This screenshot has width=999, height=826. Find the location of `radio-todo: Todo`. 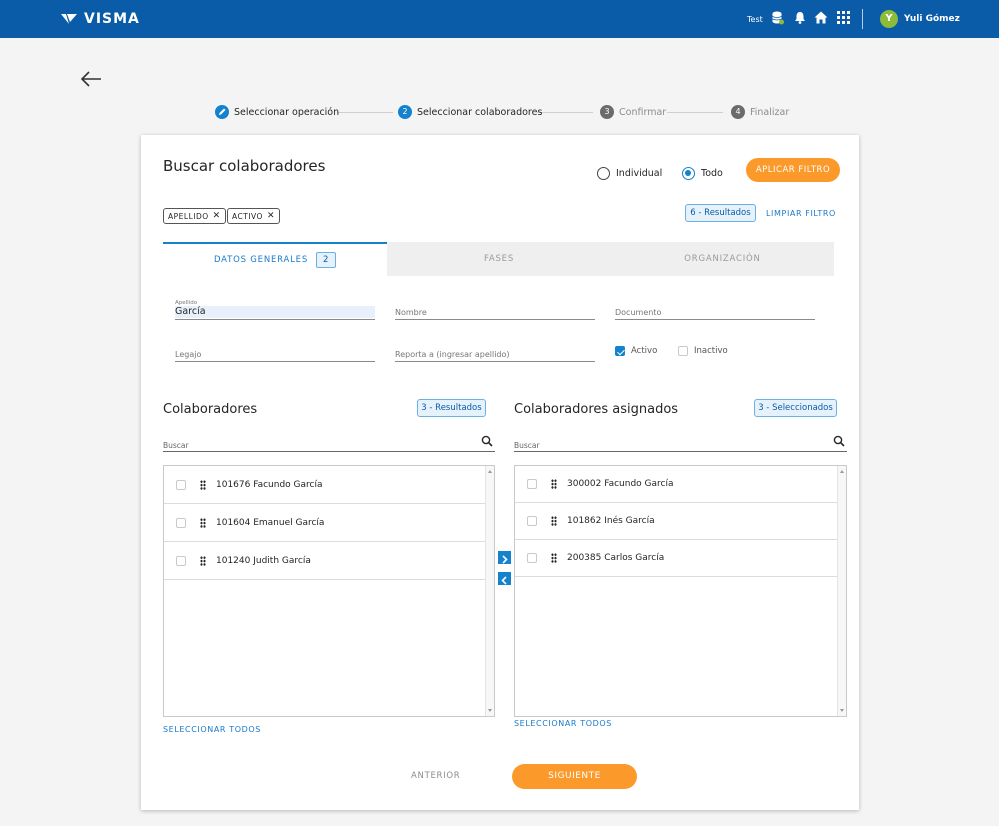

radio-todo: Todo is located at coordinates (702, 173).